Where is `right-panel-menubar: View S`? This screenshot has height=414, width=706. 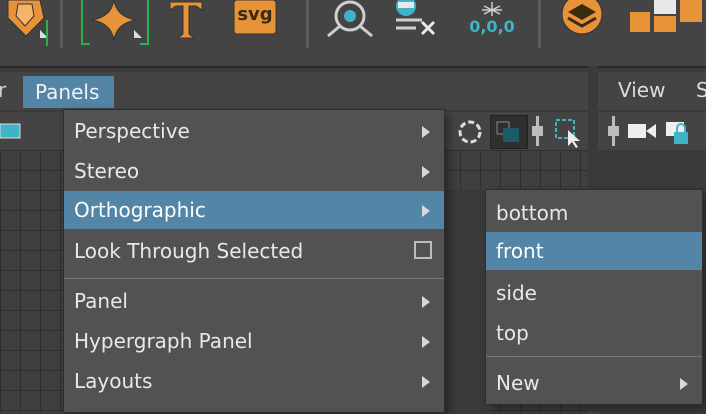 right-panel-menubar: View S is located at coordinates (652, 91).